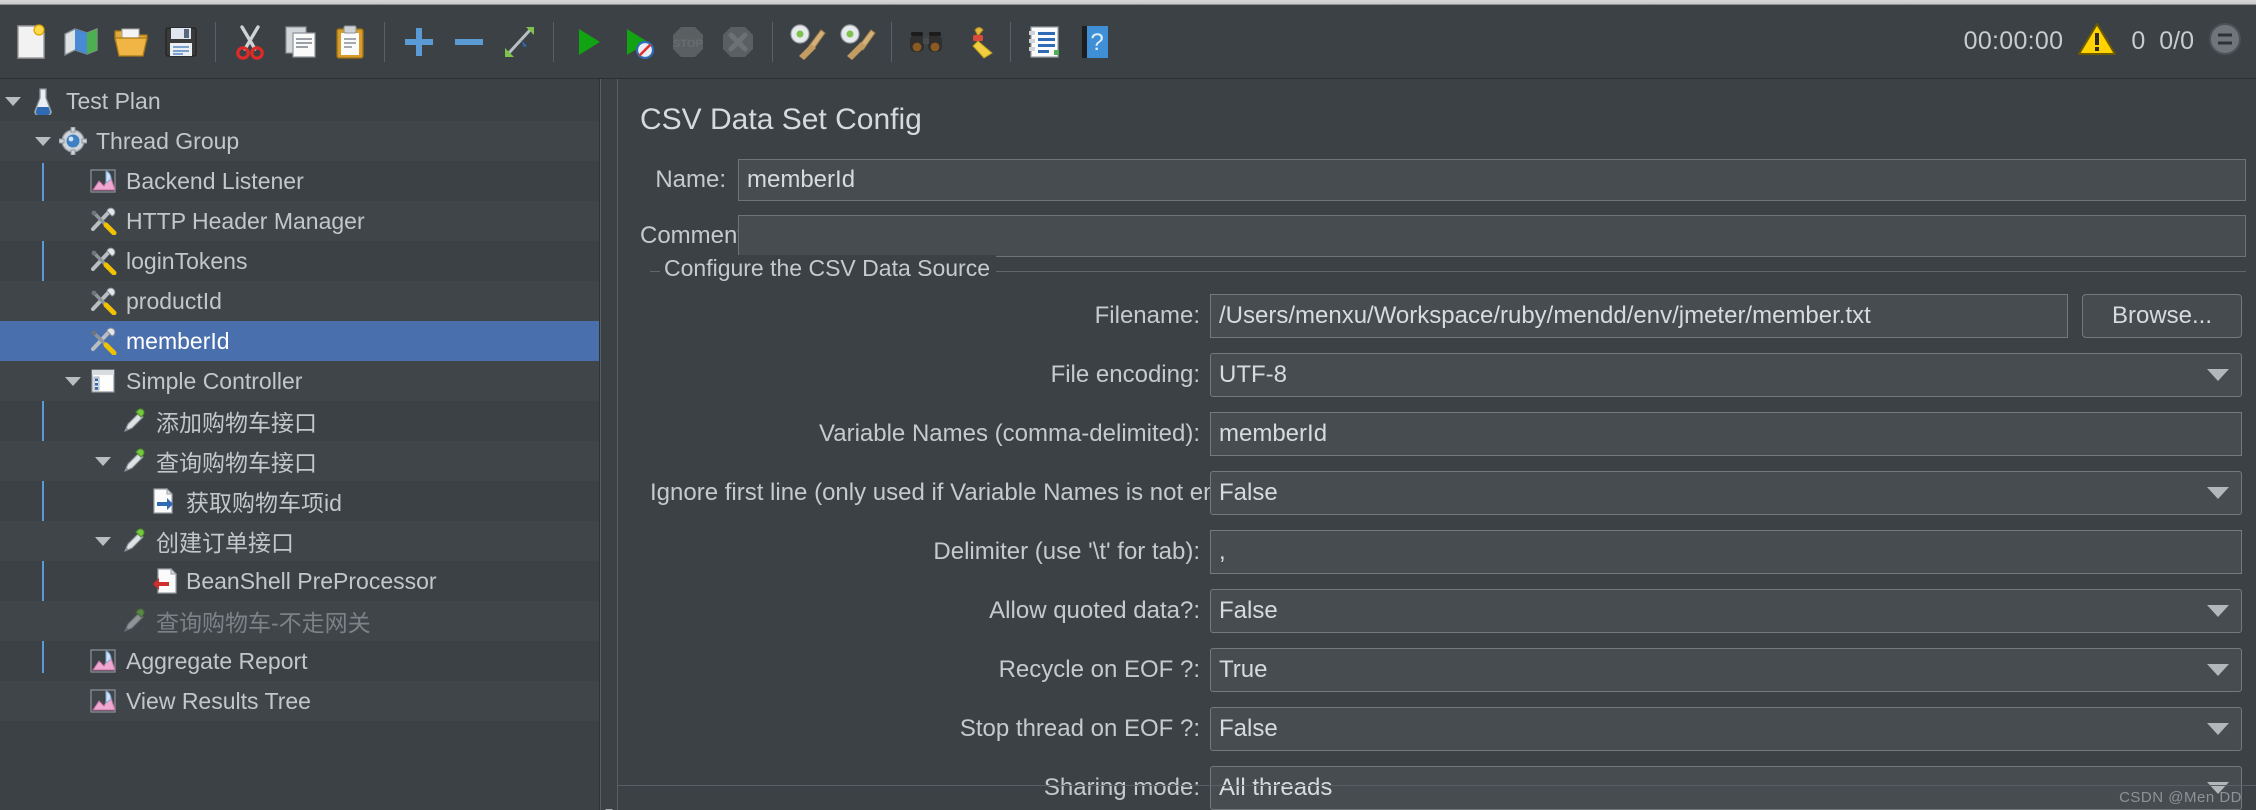  What do you see at coordinates (1726, 552) in the screenshot?
I see `config-text-input: ,` at bounding box center [1726, 552].